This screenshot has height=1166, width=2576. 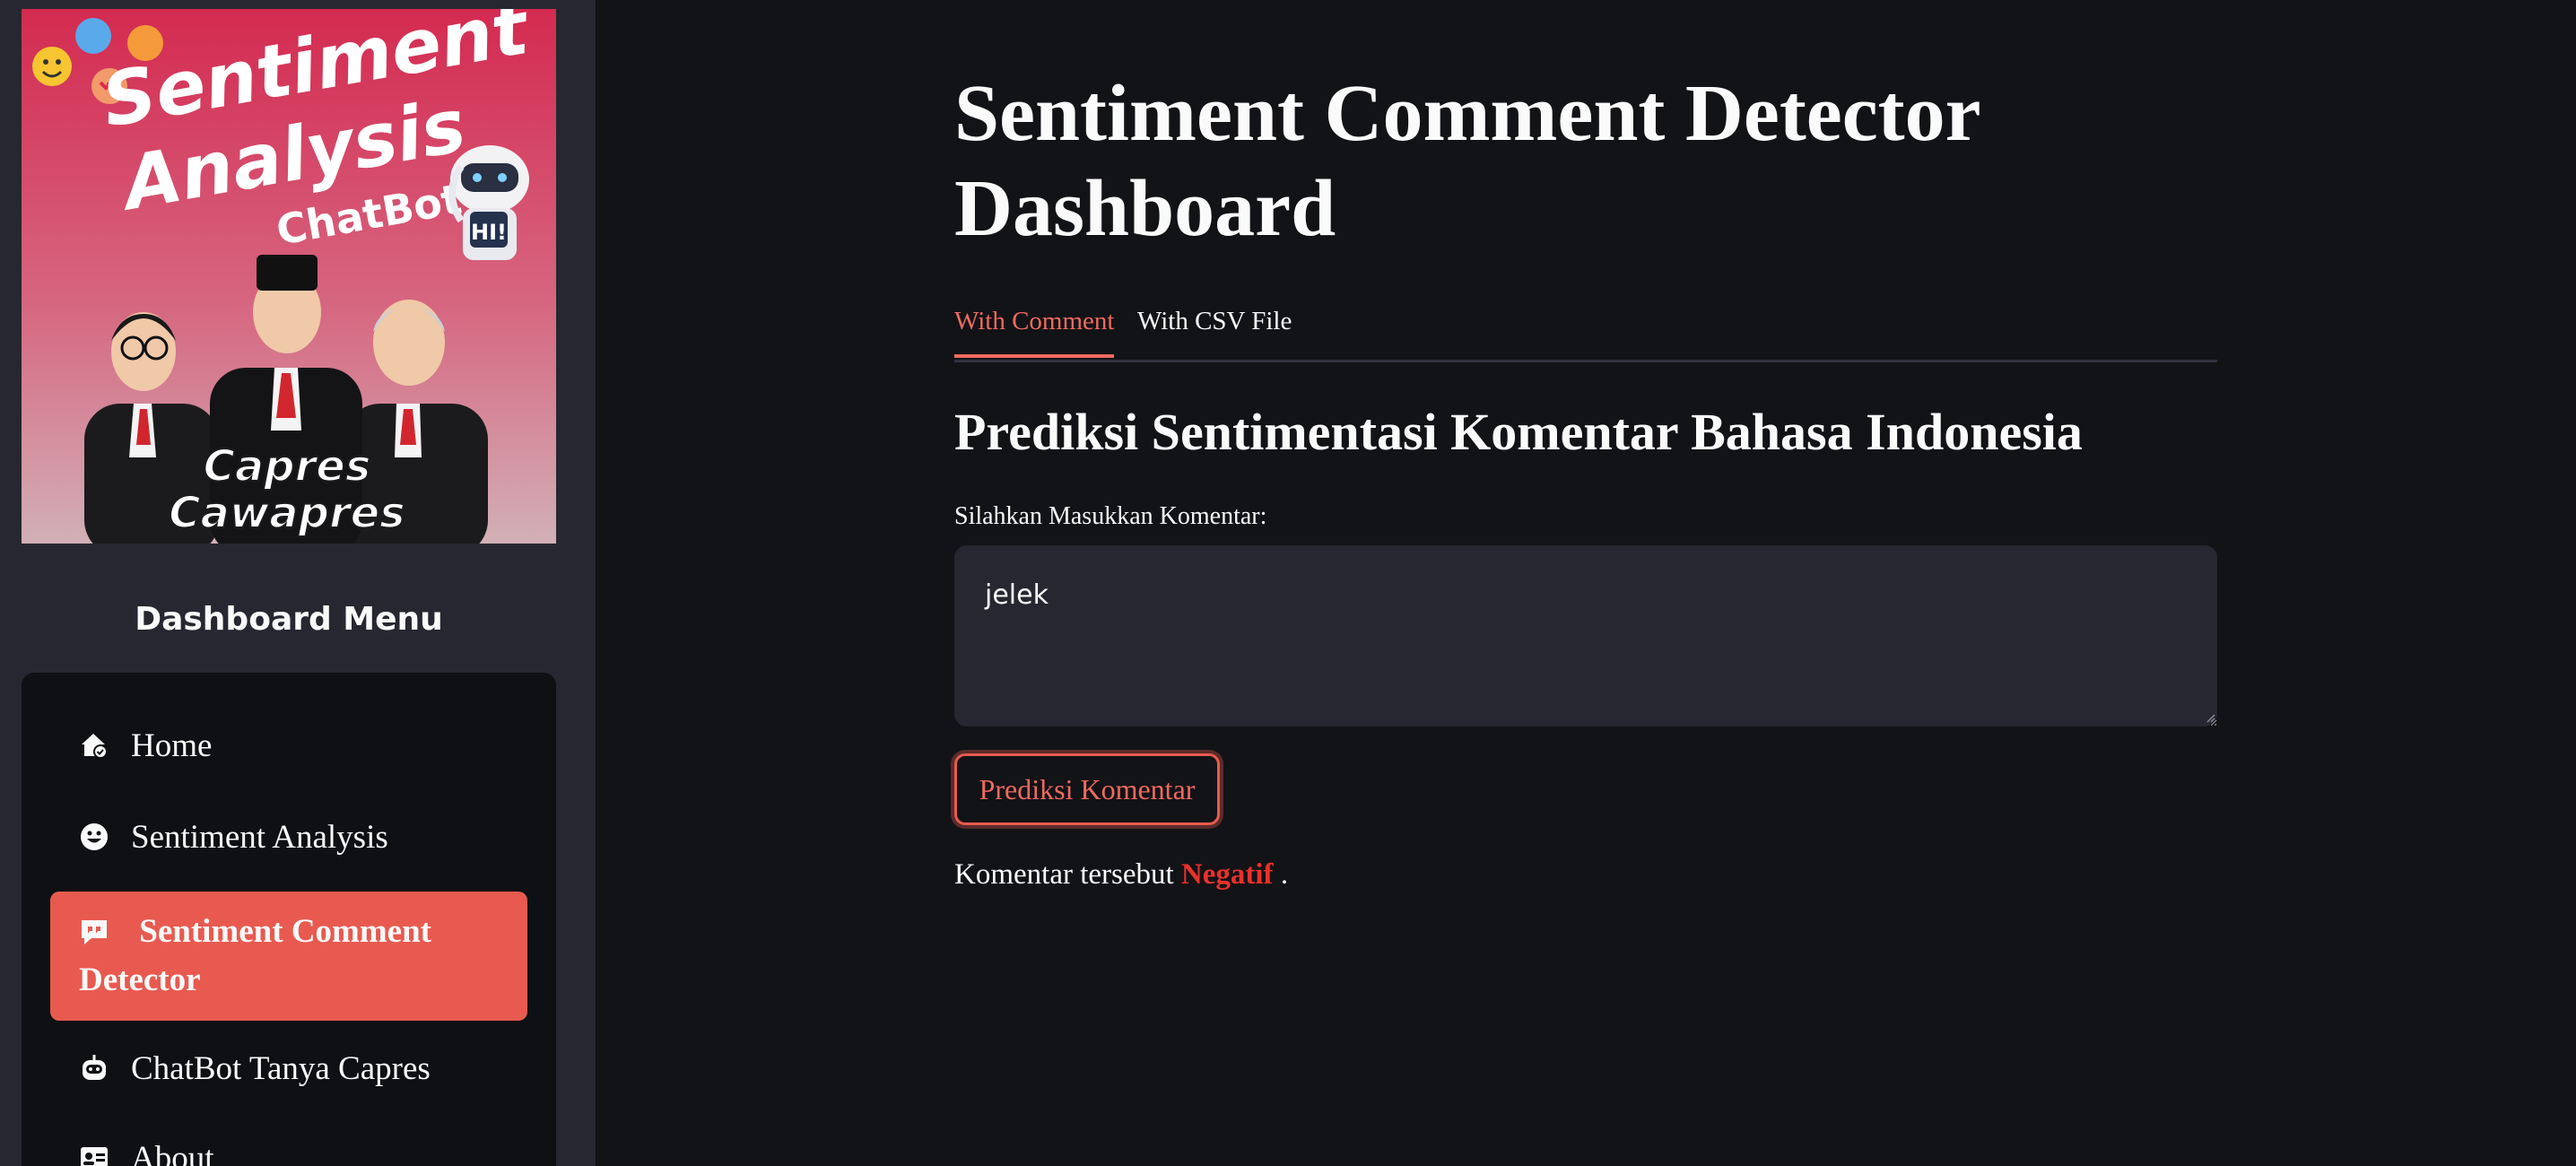 What do you see at coordinates (288, 1147) in the screenshot?
I see `menu-item-about: About` at bounding box center [288, 1147].